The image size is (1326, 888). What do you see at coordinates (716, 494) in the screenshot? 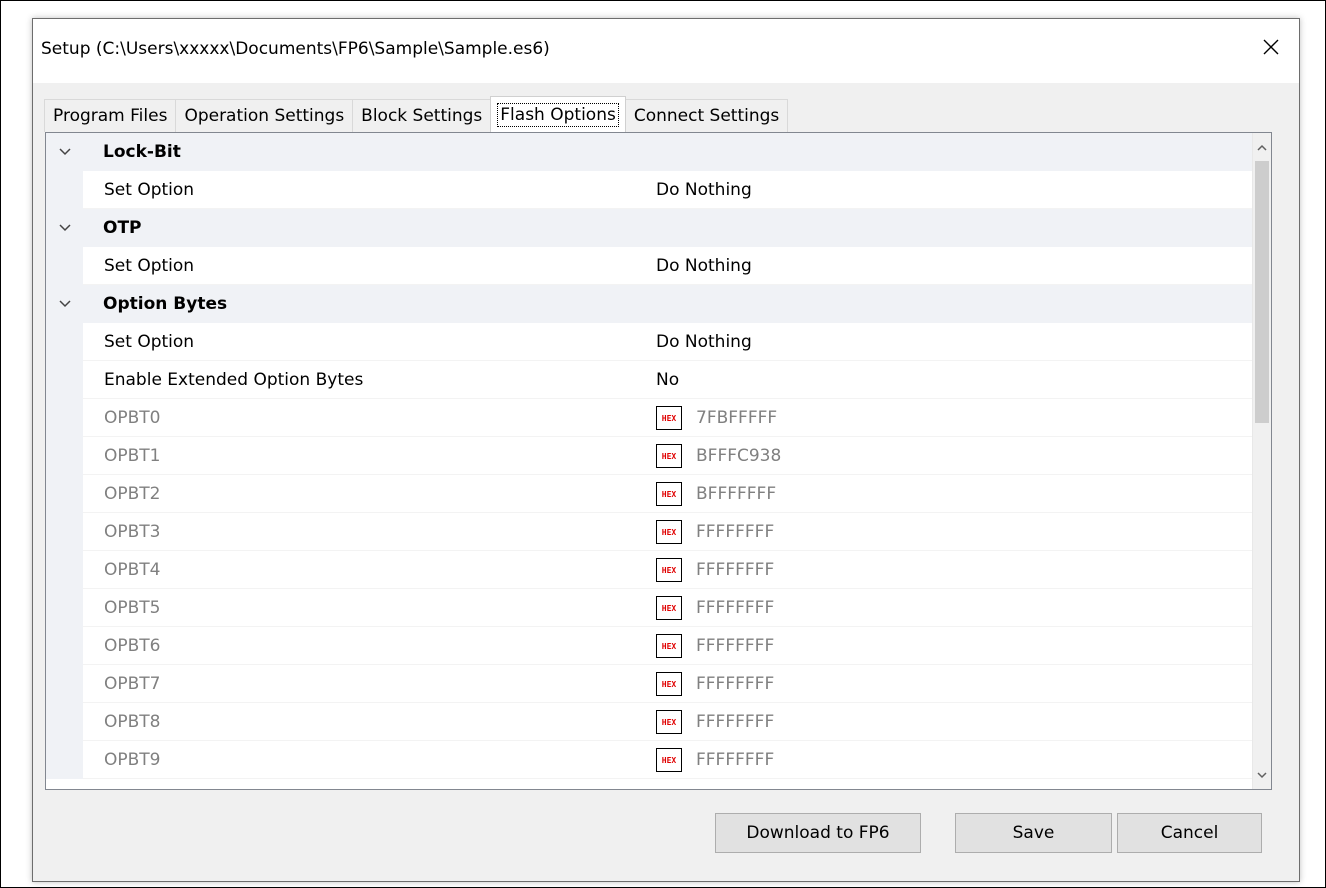
I see `property-value: HEX BFFFFFFF` at bounding box center [716, 494].